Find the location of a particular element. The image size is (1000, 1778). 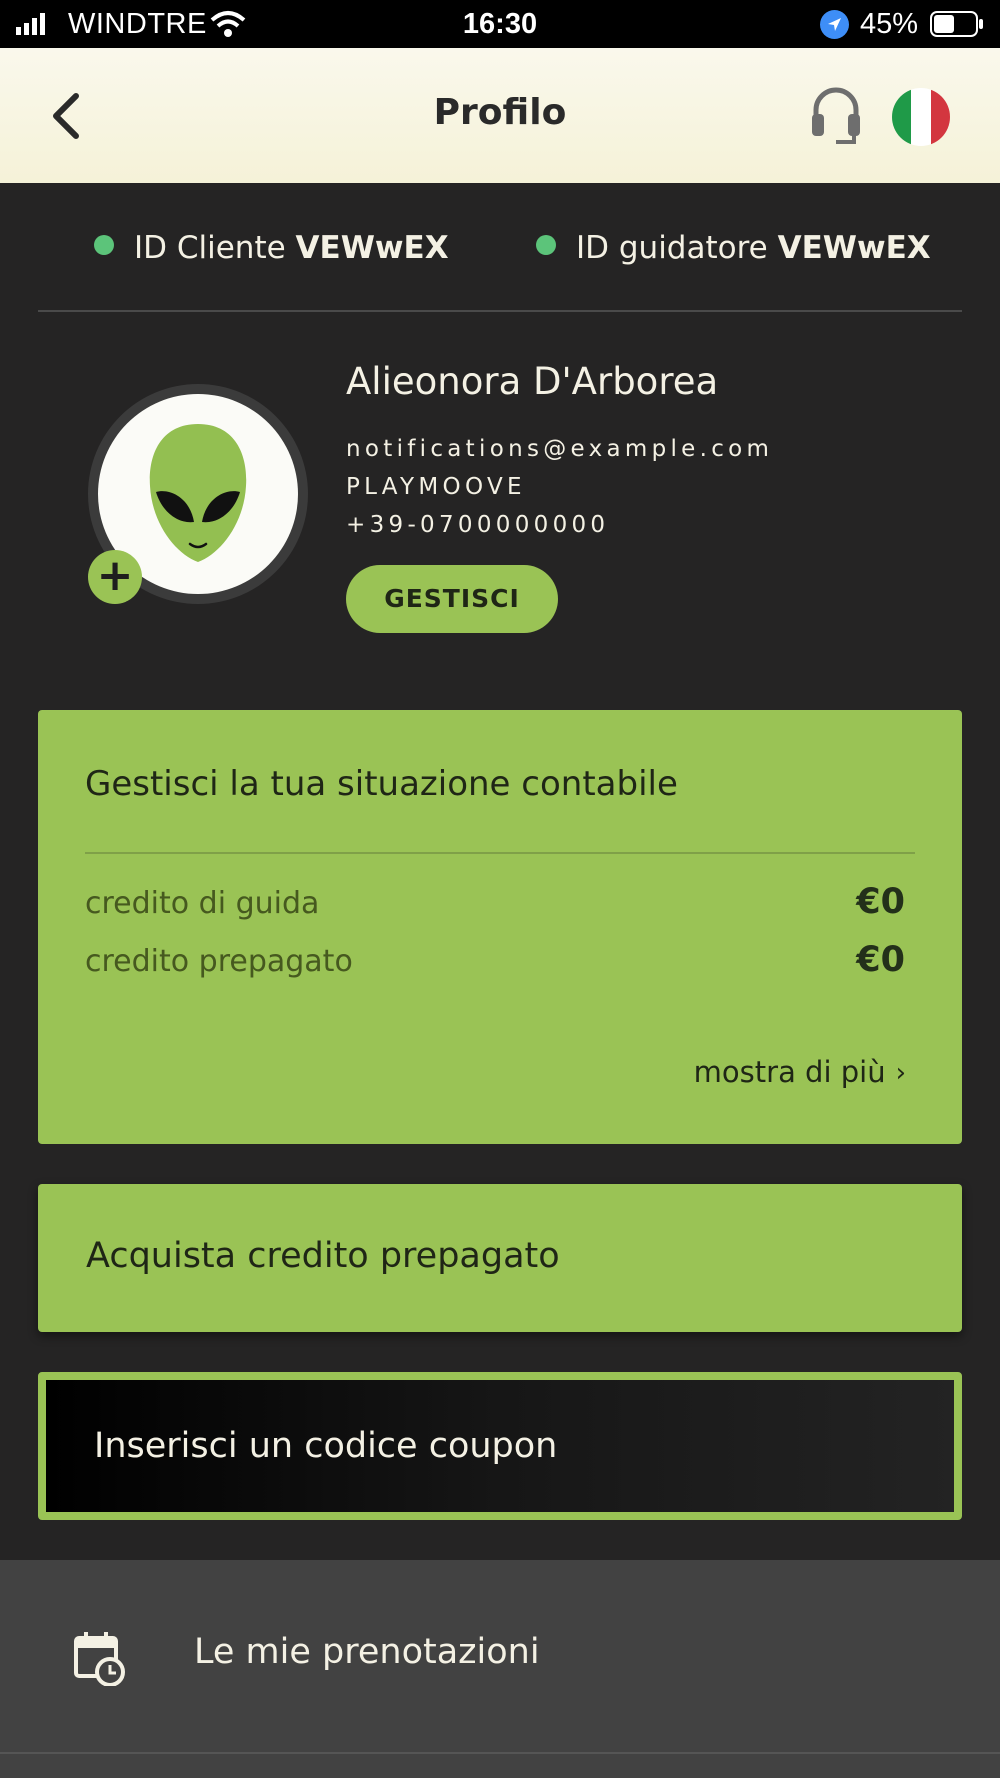

add-photo-button: + is located at coordinates (115, 577).